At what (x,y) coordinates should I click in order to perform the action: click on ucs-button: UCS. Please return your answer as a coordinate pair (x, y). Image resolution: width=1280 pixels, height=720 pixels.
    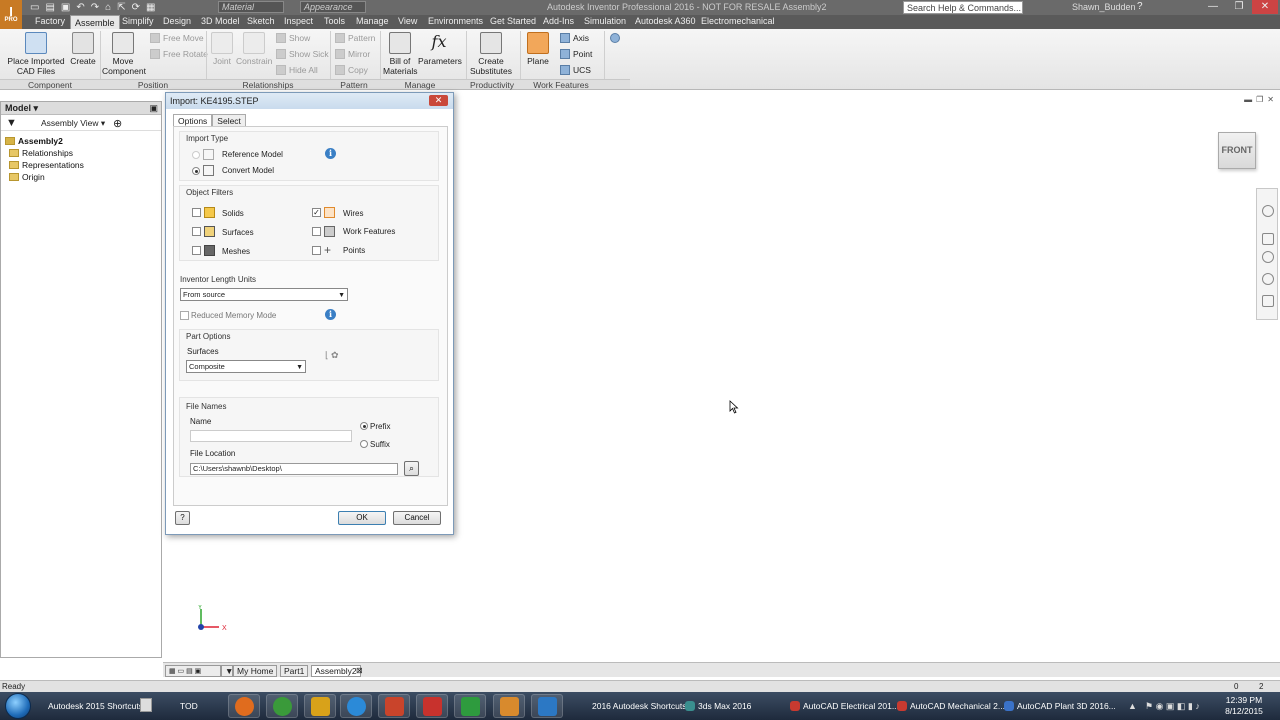
    Looking at the image, I should click on (575, 70).